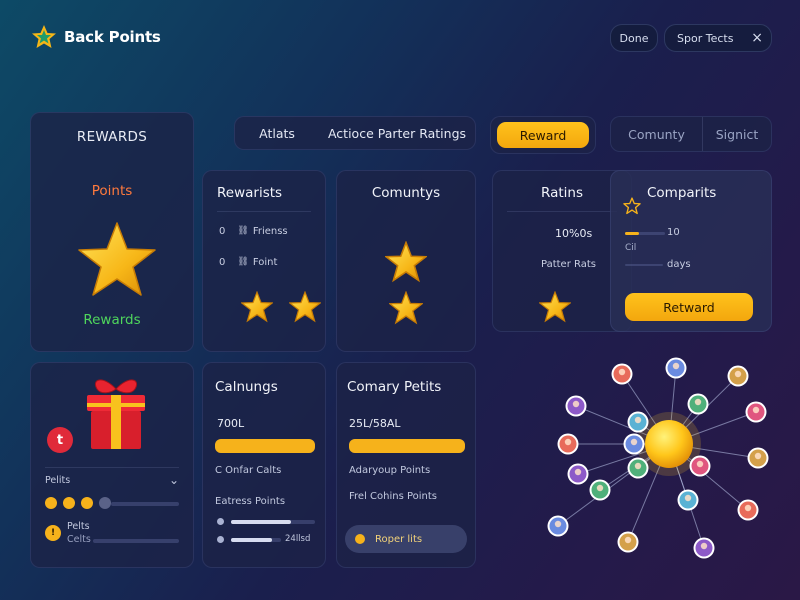 The image size is (800, 600). I want to click on tab-atlats: Atlats, so click(277, 133).